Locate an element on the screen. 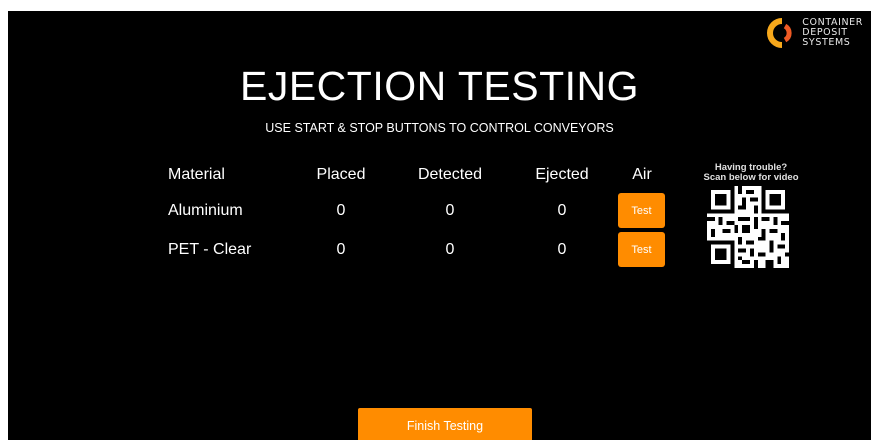  page-title: EJECTION TESTING is located at coordinates (439, 86).